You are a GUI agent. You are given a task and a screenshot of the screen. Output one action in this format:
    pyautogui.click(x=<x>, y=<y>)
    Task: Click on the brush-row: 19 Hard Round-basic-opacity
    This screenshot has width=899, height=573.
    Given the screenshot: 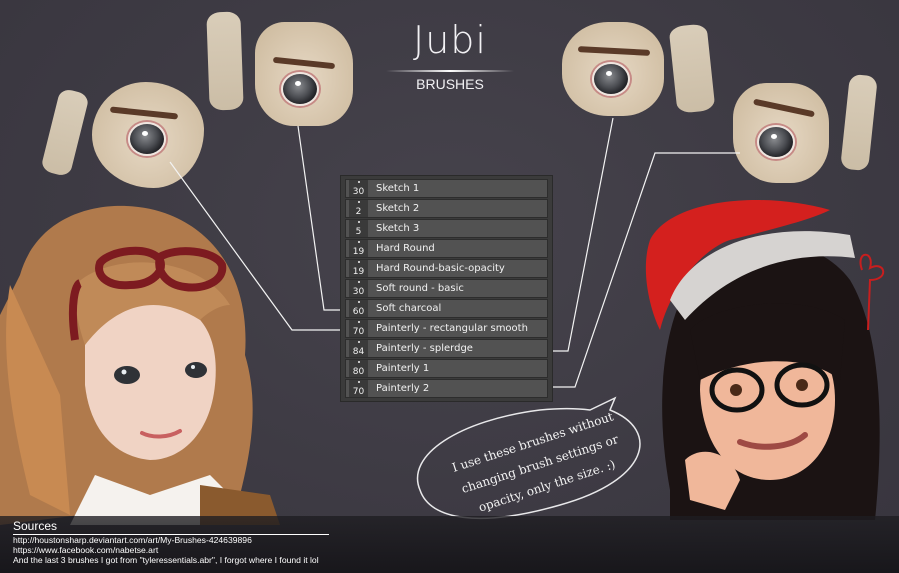 What is the action you would take?
    pyautogui.click(x=446, y=268)
    